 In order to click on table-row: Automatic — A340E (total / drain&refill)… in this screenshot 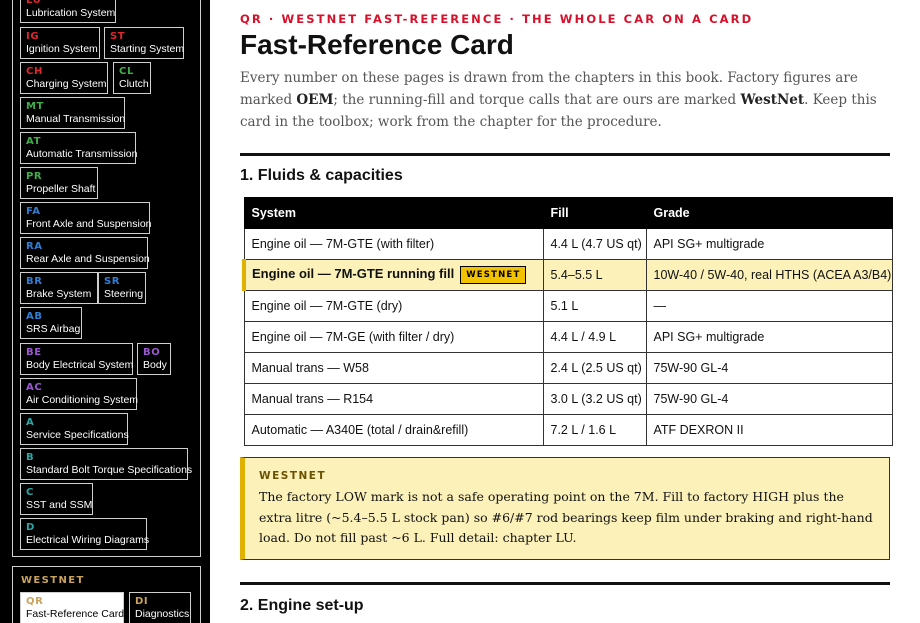, I will do `click(568, 430)`.